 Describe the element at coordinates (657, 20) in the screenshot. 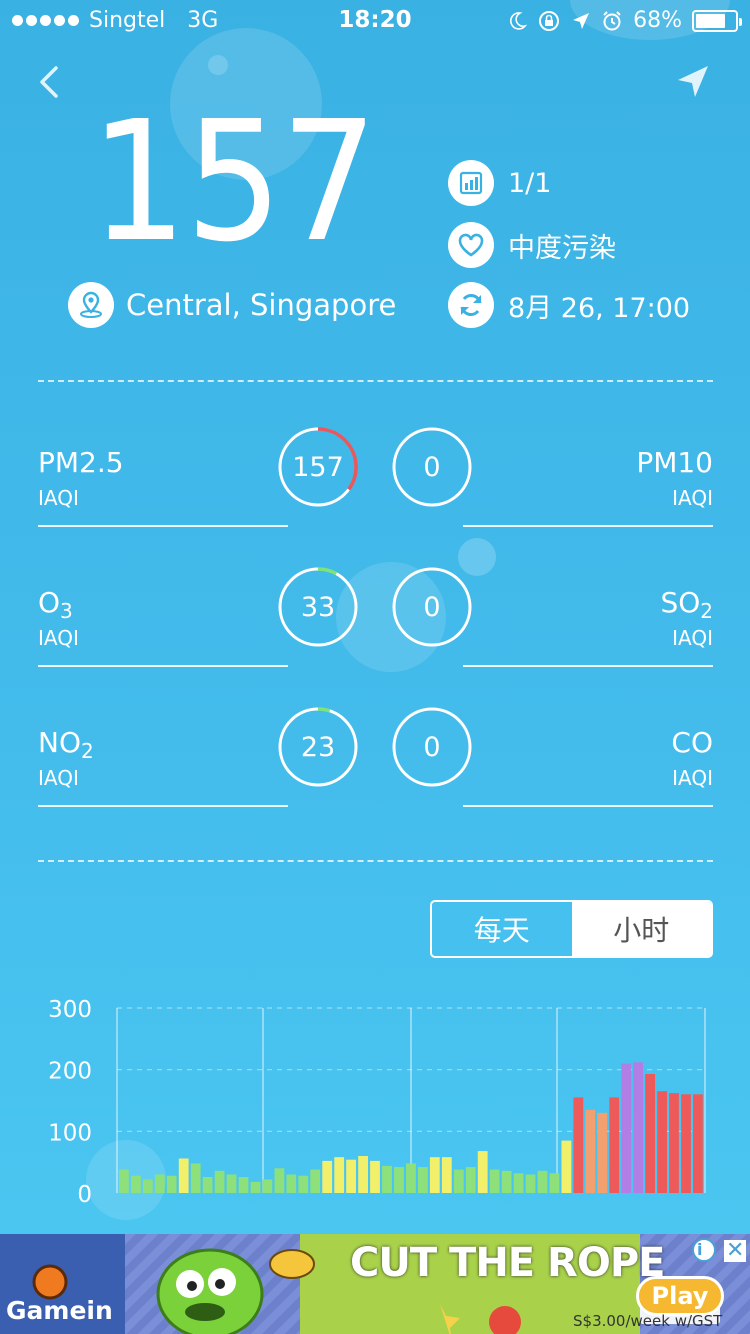

I see `battery-percentage: 68%` at that location.